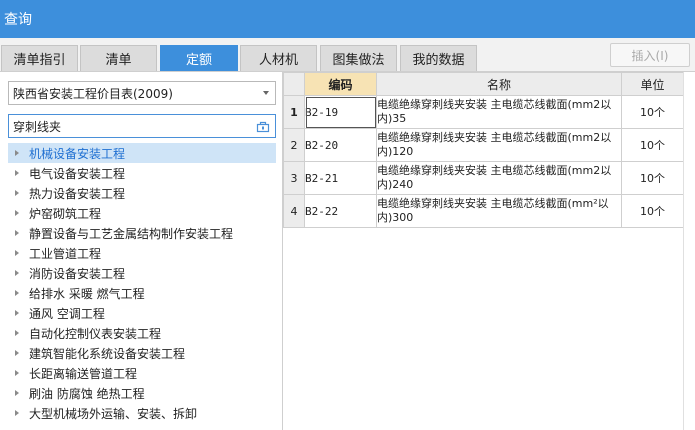 The image size is (695, 430). I want to click on tab-list-guide: 清单指引, so click(39, 58).